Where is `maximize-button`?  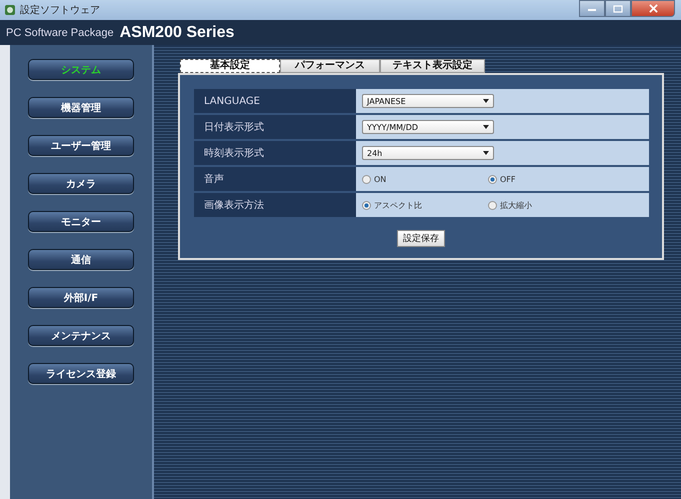
maximize-button is located at coordinates (618, 8).